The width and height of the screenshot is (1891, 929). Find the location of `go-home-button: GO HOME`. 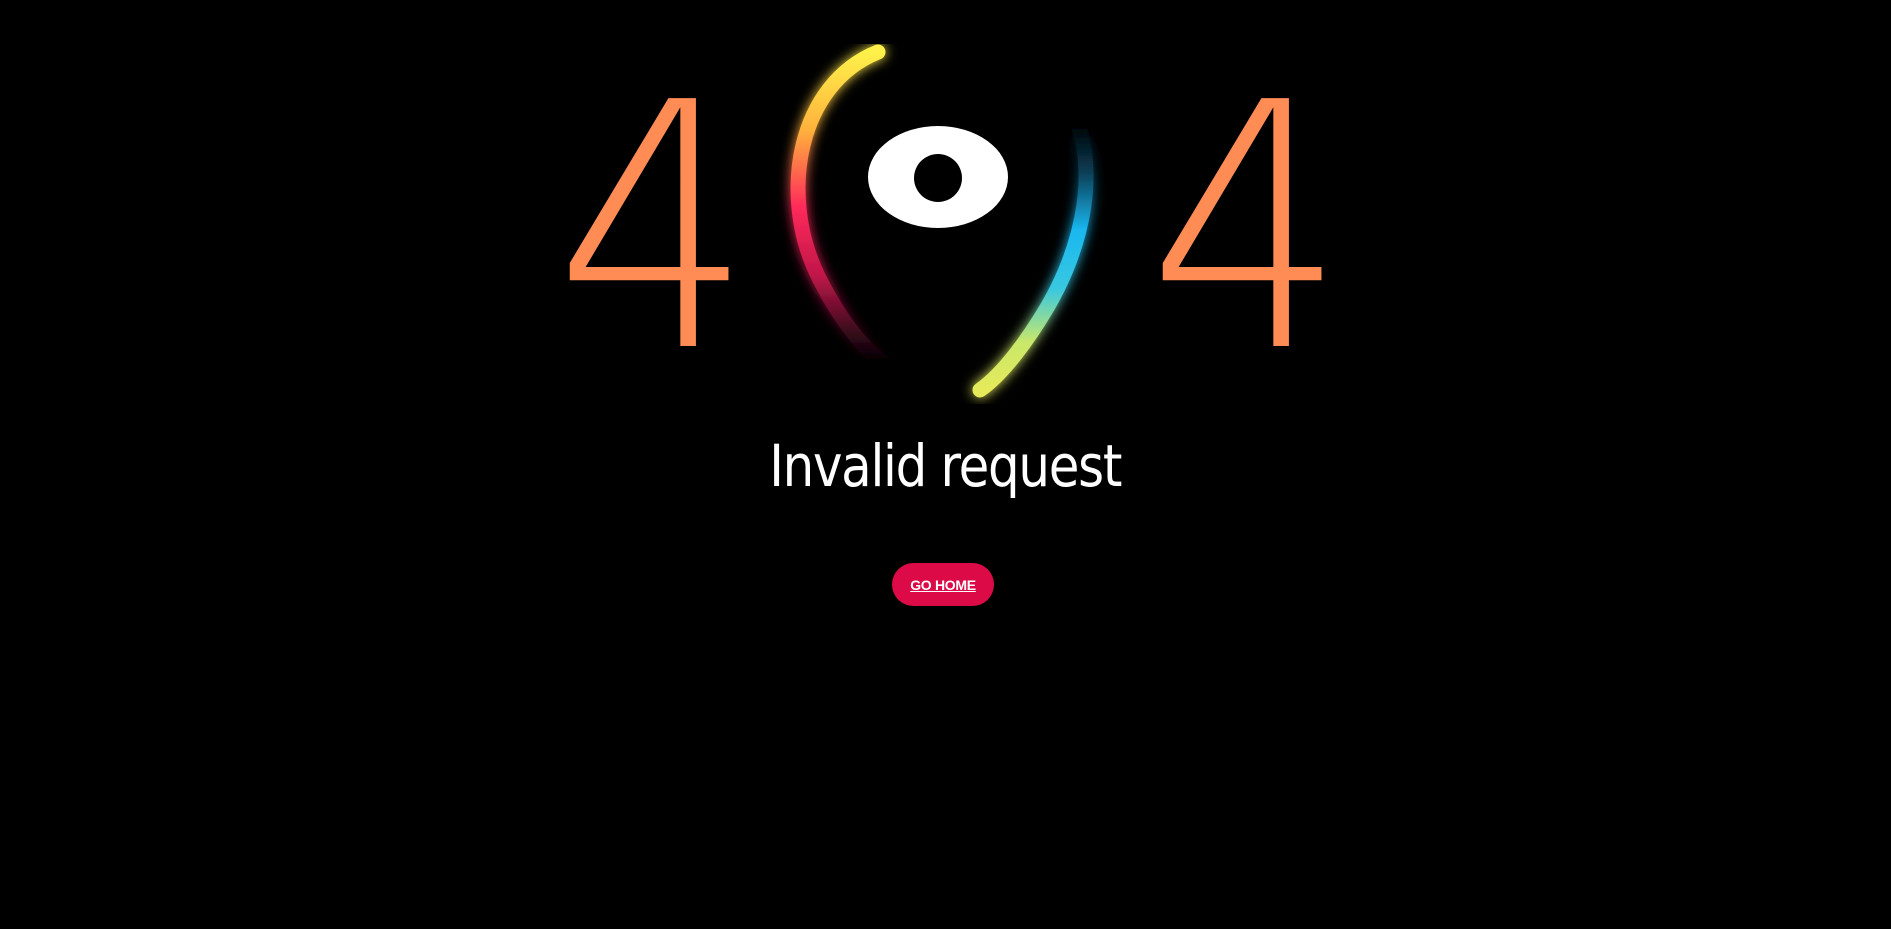

go-home-button: GO HOME is located at coordinates (943, 584).